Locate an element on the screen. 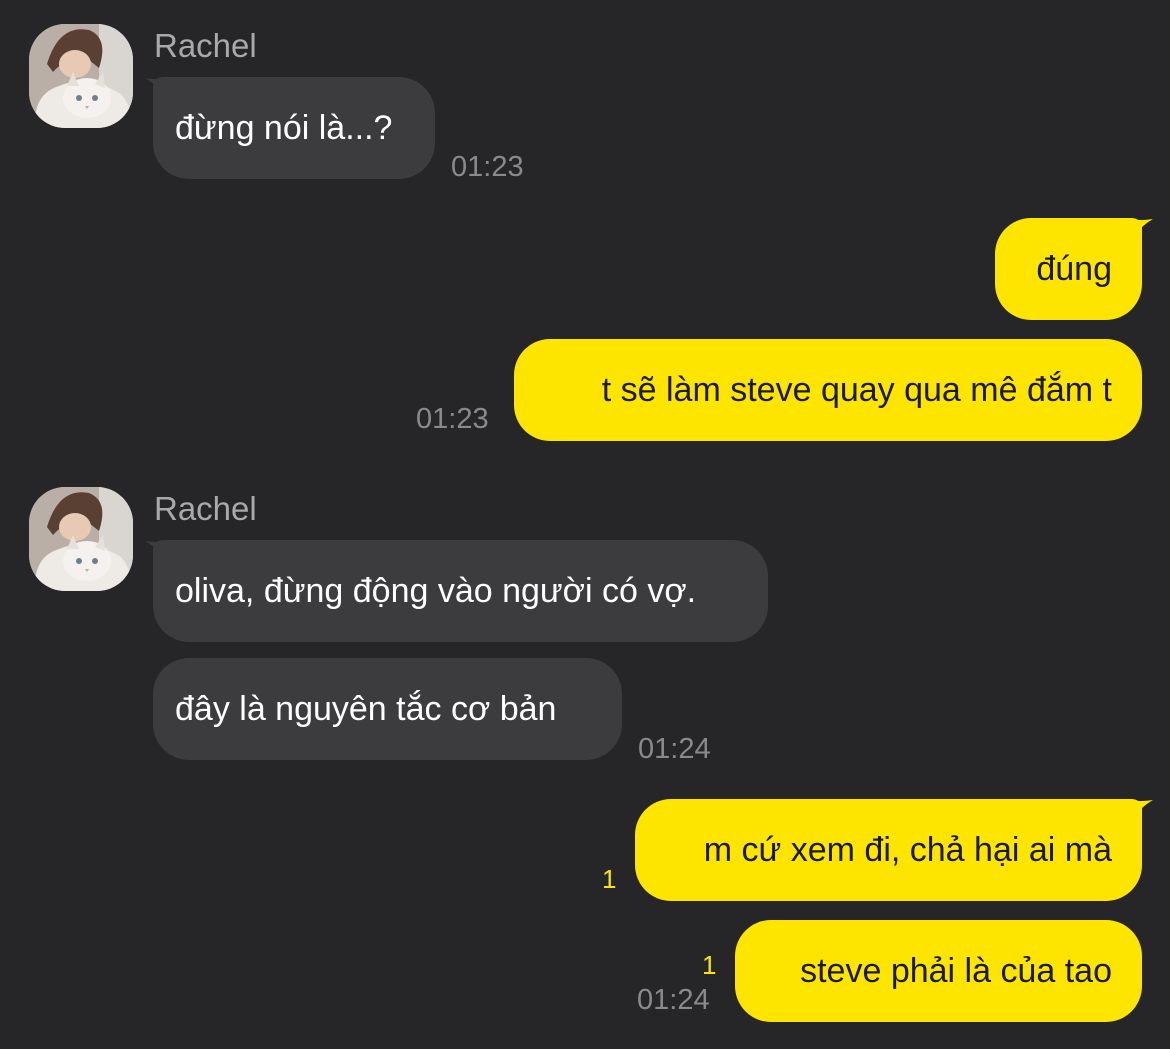 Image resolution: width=1170 pixels, height=1049 pixels. message-text: đây là nguyên tắc cơ bản is located at coordinates (366, 708).